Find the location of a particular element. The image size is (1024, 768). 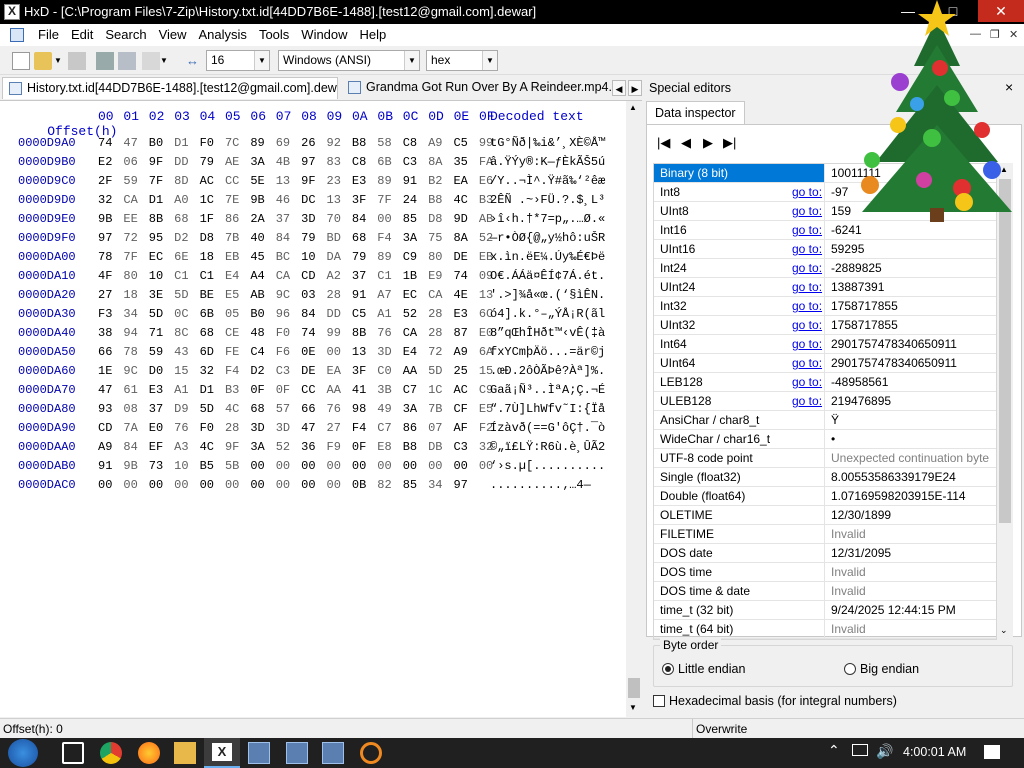

decoded-text: ›î‹h.†*7=p„.…Ø.« is located at coordinates (560, 219).